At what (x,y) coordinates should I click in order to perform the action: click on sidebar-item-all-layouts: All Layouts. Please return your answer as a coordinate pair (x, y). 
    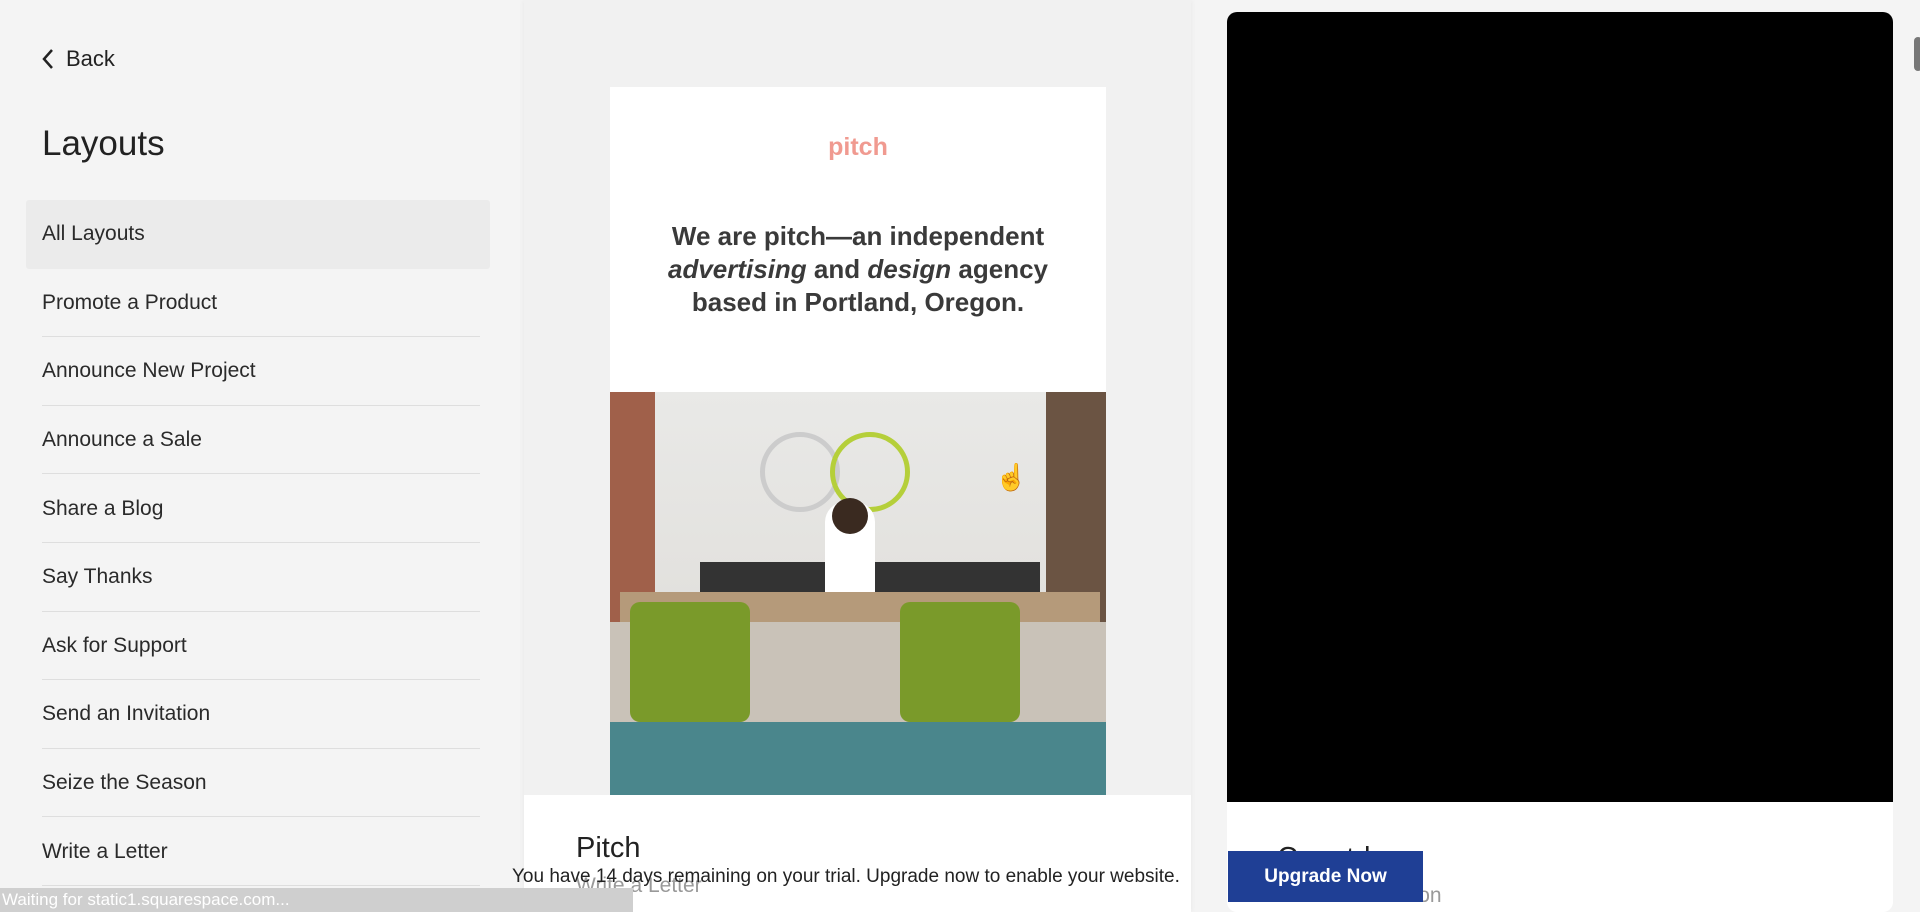
    Looking at the image, I should click on (258, 234).